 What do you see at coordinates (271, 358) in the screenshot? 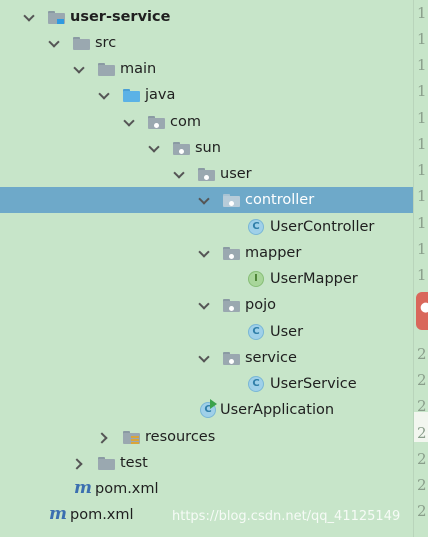
I see `tree-node-label: service` at bounding box center [271, 358].